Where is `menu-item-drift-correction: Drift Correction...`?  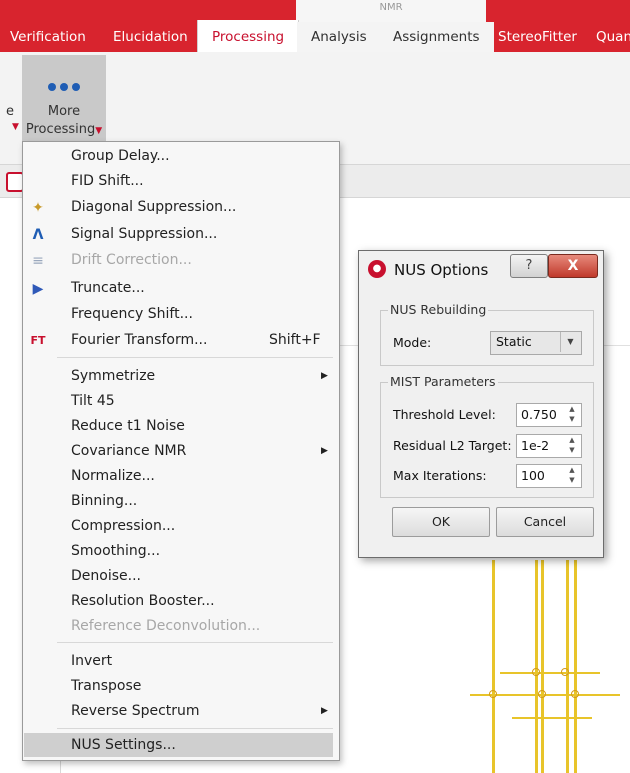 menu-item-drift-correction: Drift Correction... is located at coordinates (131, 260).